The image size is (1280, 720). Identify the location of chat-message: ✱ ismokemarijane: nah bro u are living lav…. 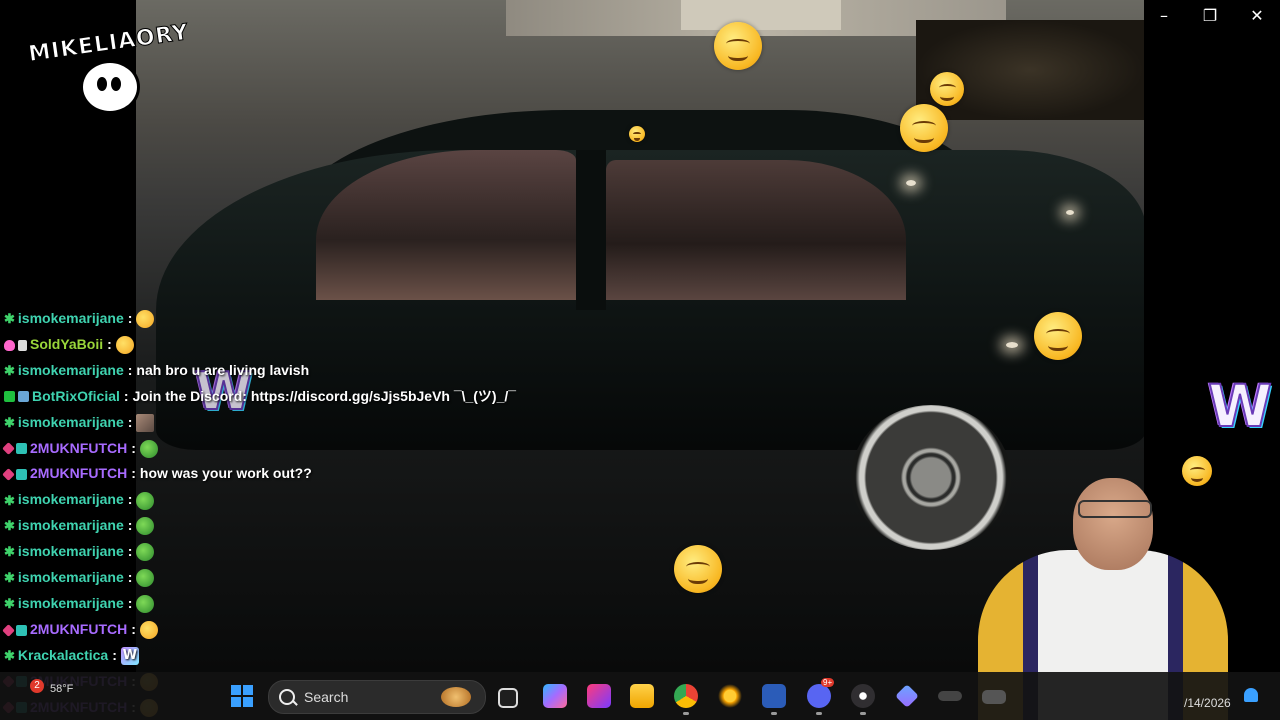
(156, 370).